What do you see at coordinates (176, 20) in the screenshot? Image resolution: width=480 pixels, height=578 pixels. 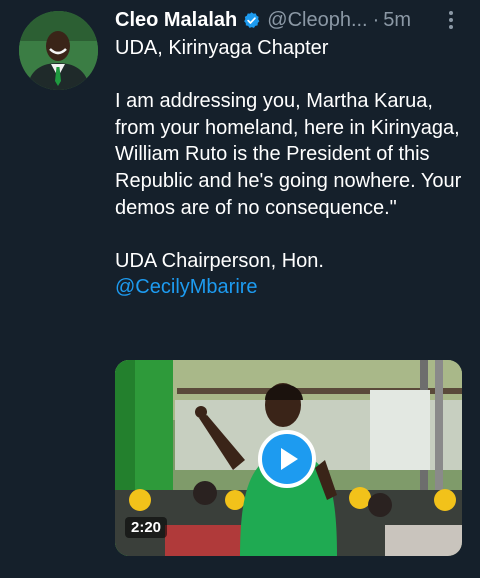 I see `author-name: Cleo Malalah` at bounding box center [176, 20].